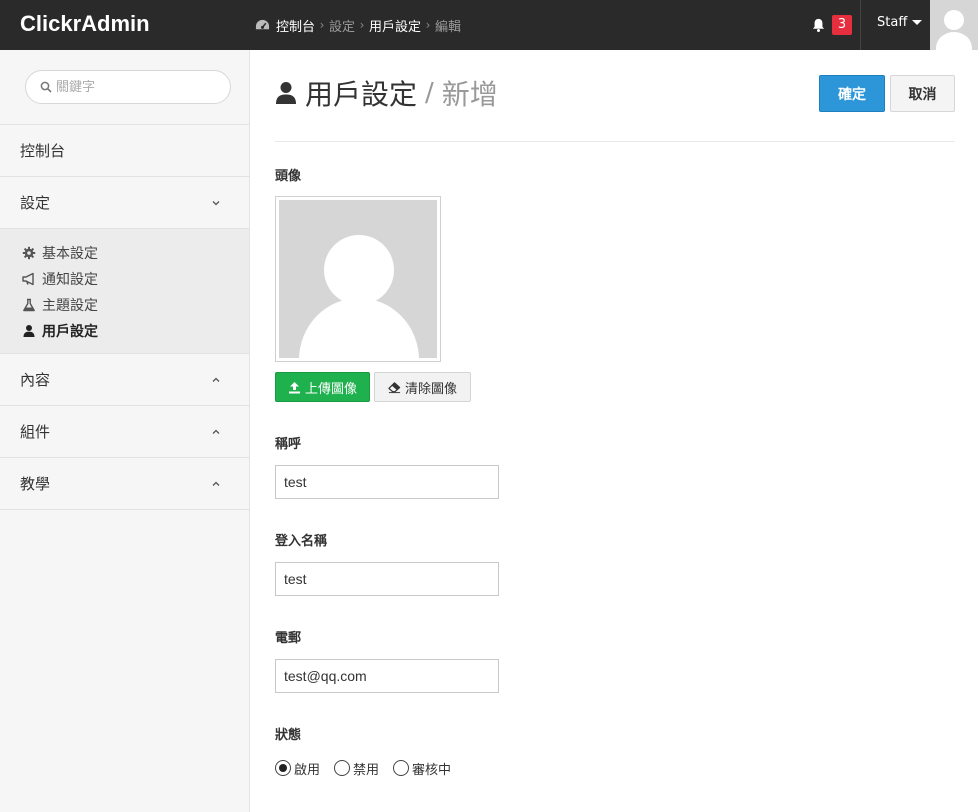 The width and height of the screenshot is (978, 812). What do you see at coordinates (361, 94) in the screenshot?
I see `page-title-text: 用戶設定` at bounding box center [361, 94].